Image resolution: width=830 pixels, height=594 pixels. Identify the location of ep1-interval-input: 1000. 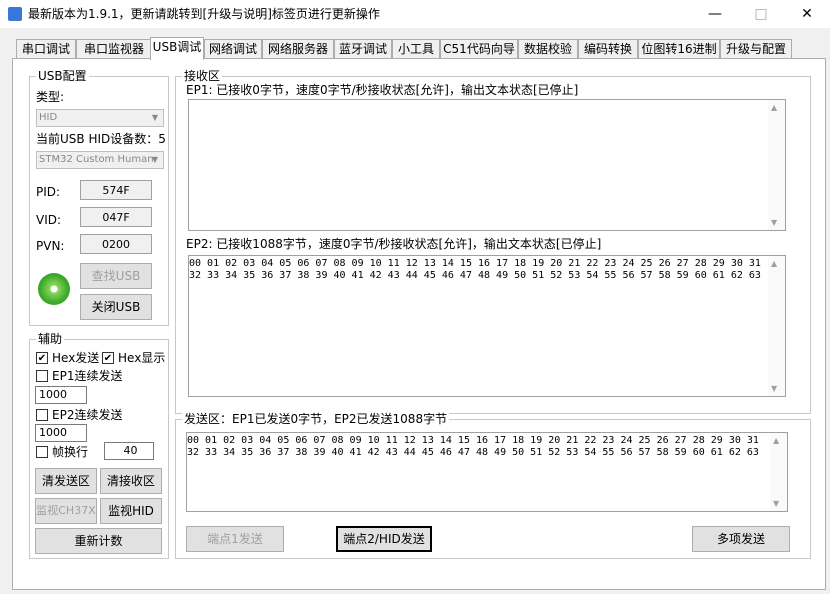
(61, 395).